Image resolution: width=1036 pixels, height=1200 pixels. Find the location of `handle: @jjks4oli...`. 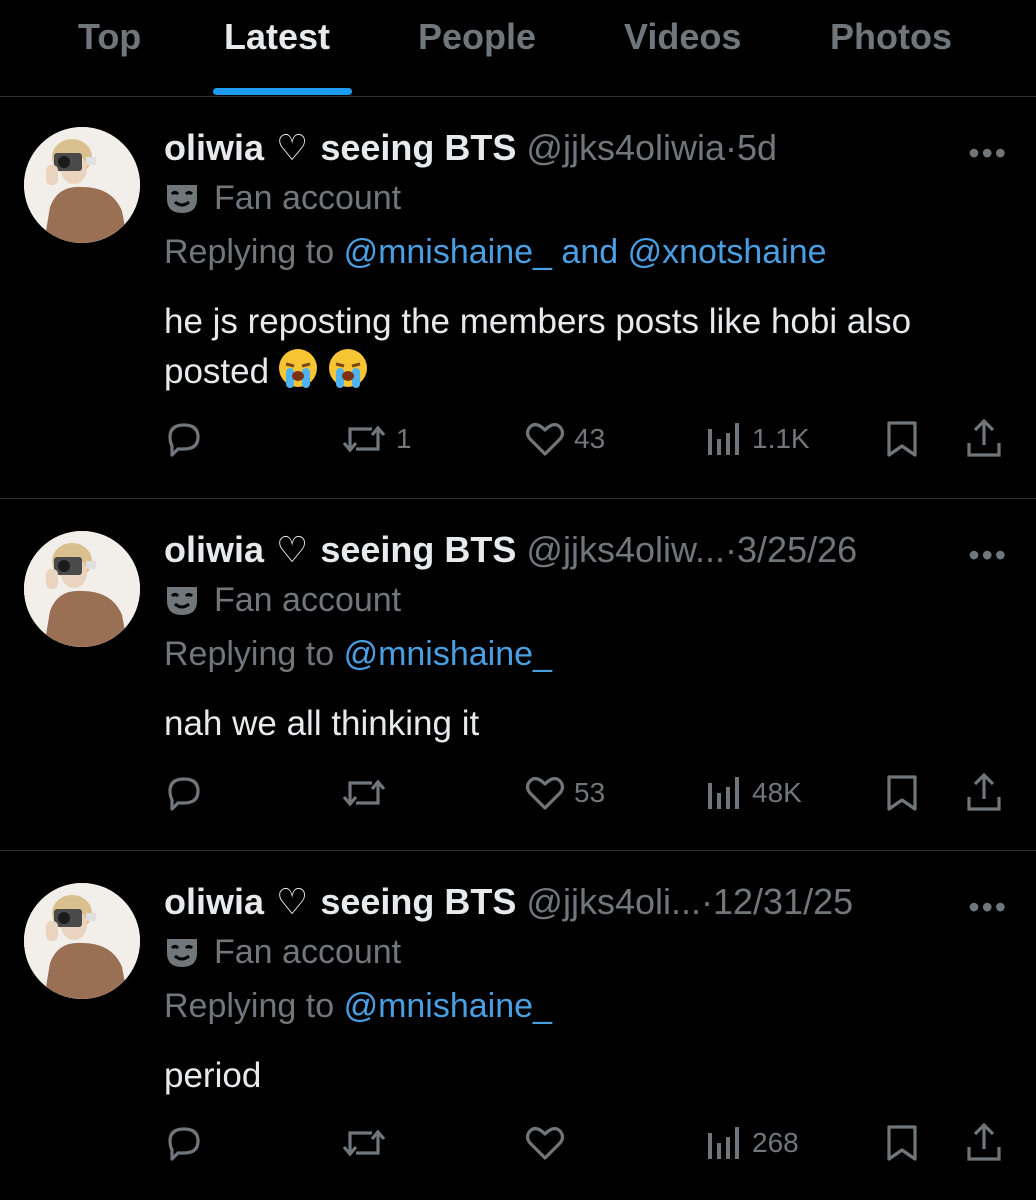

handle: @jjks4oli... is located at coordinates (613, 901).